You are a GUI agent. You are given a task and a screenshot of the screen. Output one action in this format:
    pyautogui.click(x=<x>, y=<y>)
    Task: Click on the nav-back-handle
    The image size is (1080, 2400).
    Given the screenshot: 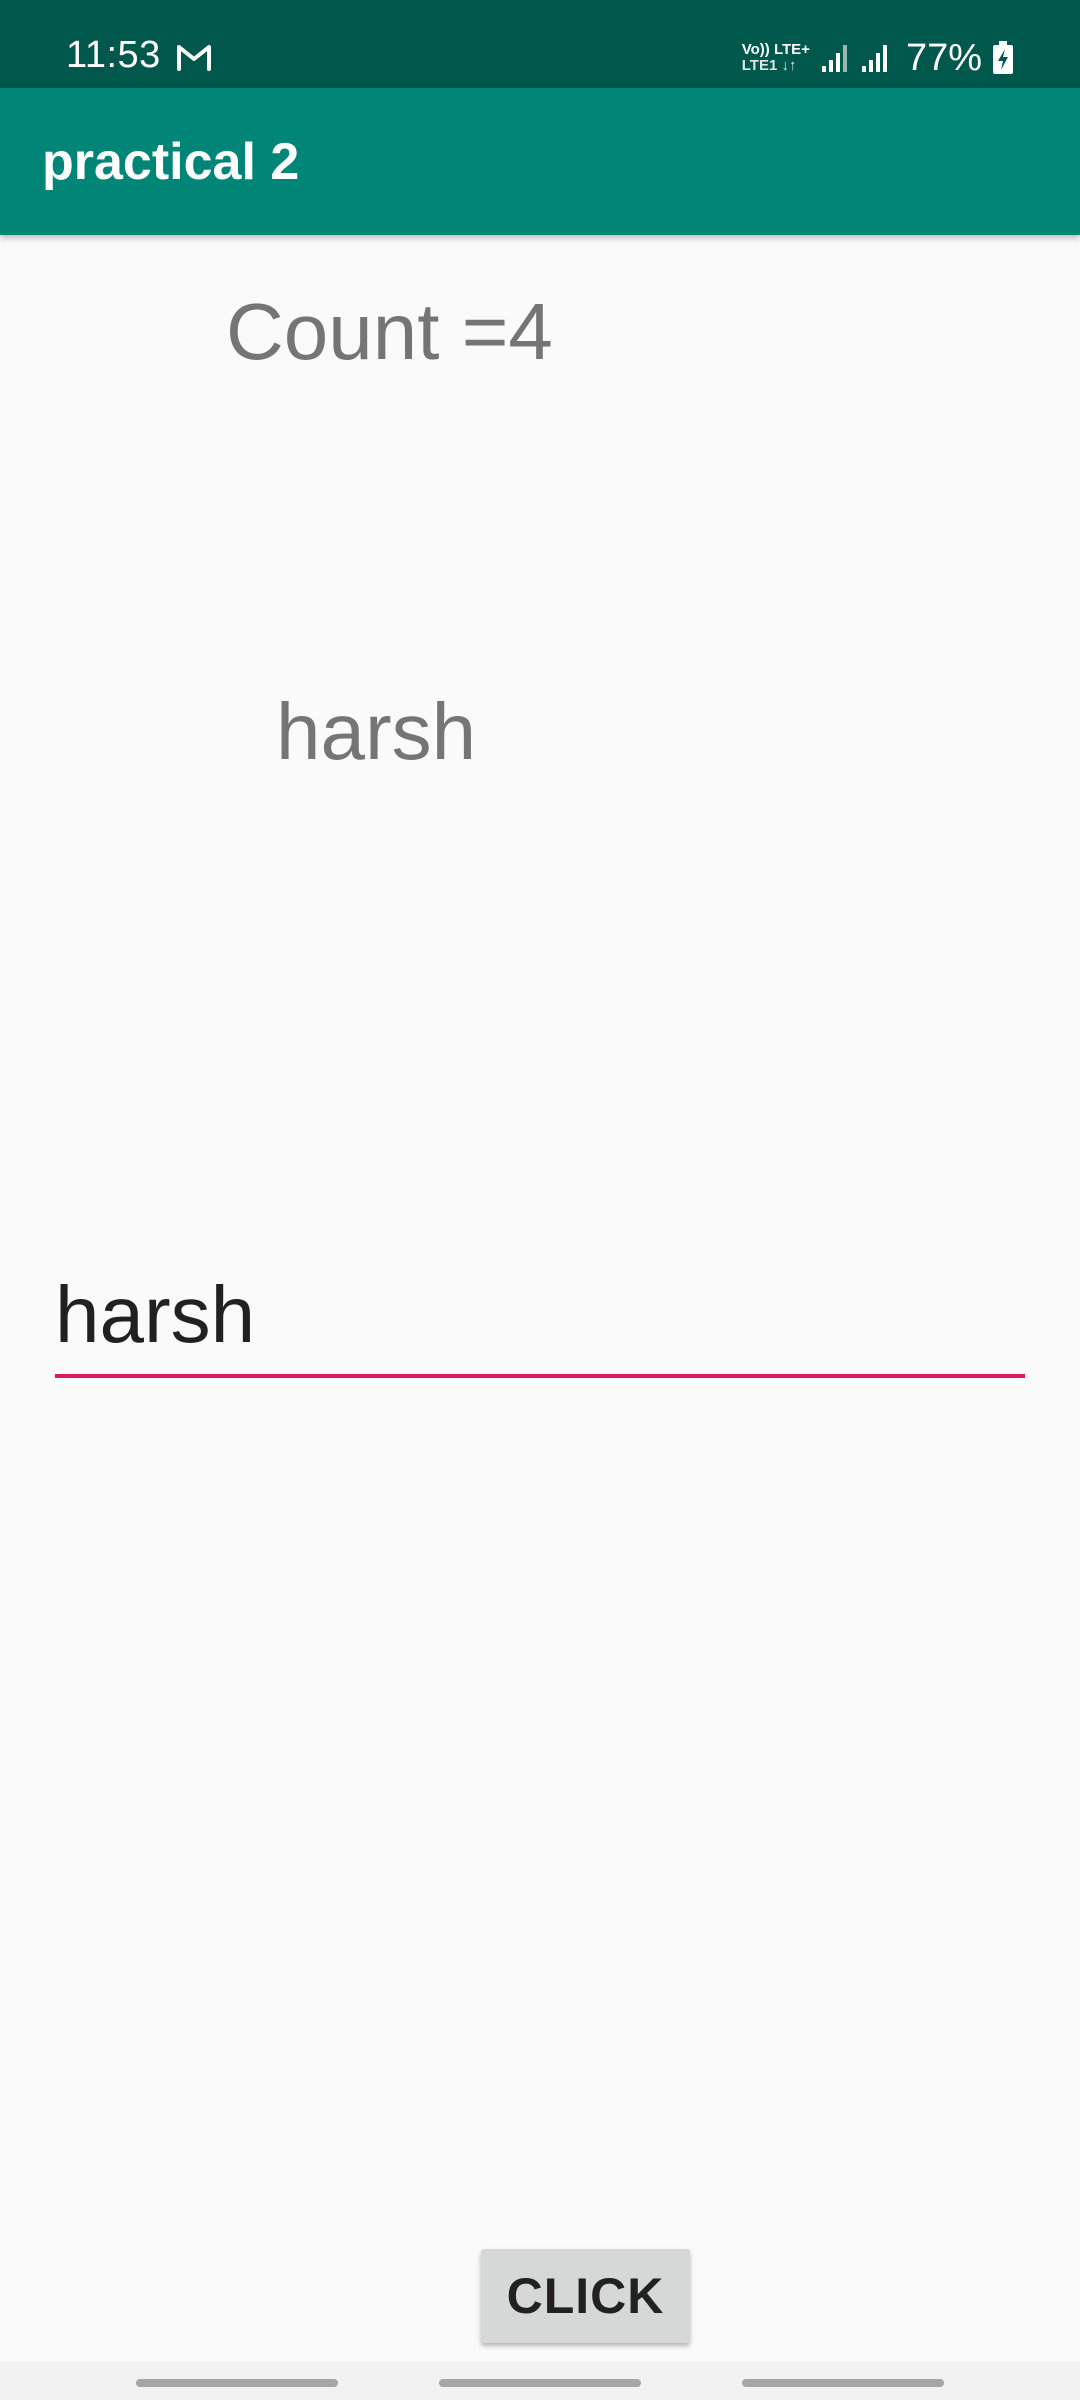 What is the action you would take?
    pyautogui.click(x=843, y=2383)
    